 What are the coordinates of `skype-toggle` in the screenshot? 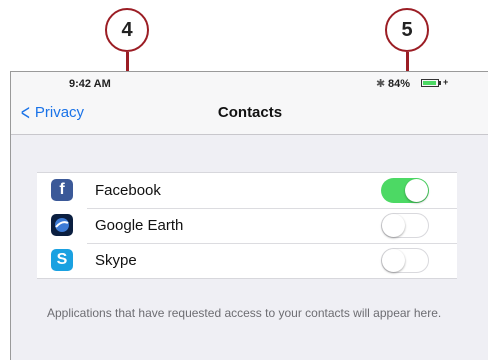 It's located at (405, 260).